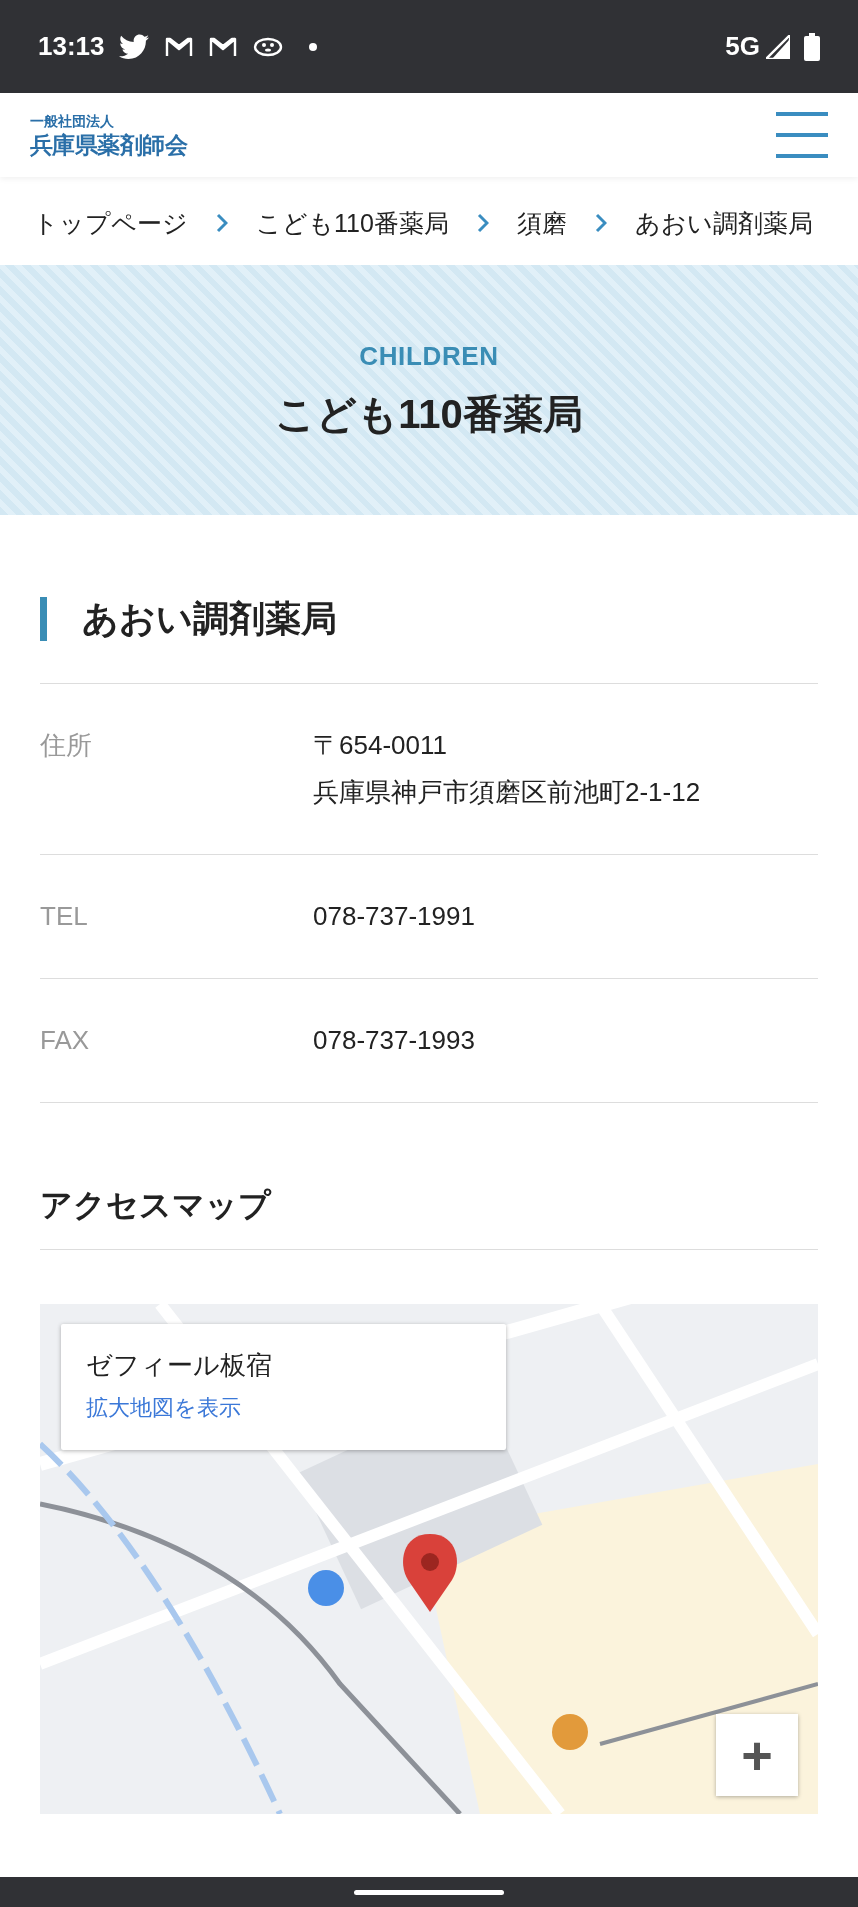 The image size is (858, 1907). What do you see at coordinates (110, 223) in the screenshot?
I see `breadcrumb-link: トップページ` at bounding box center [110, 223].